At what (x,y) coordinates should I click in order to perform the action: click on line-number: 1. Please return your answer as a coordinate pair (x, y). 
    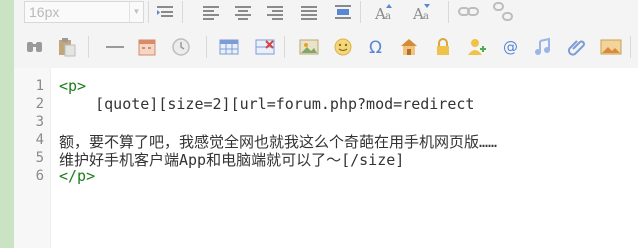
    Looking at the image, I should click on (39, 86).